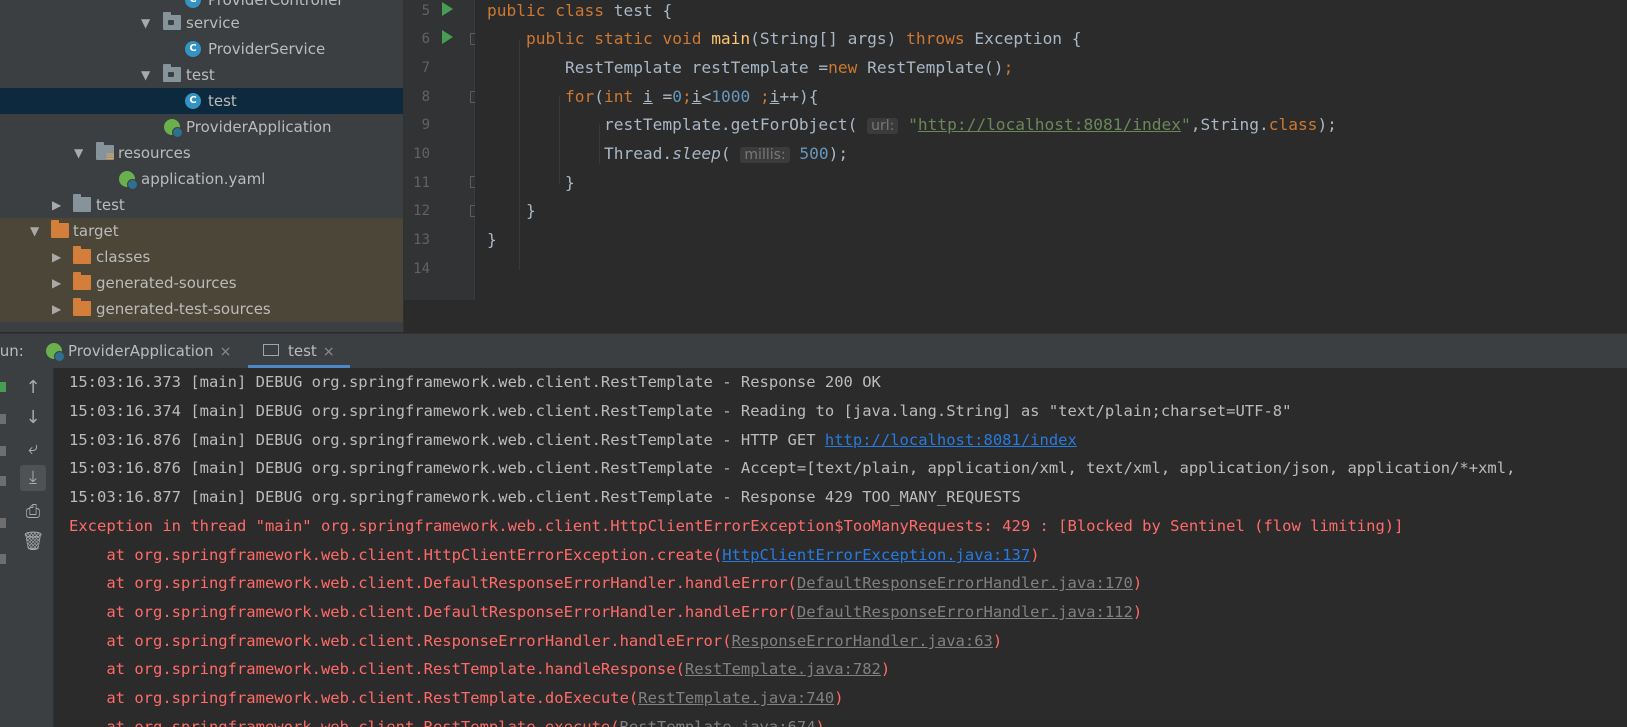  What do you see at coordinates (736, 698) in the screenshot?
I see `stack-trace-link: RestTemplate.java:740` at bounding box center [736, 698].